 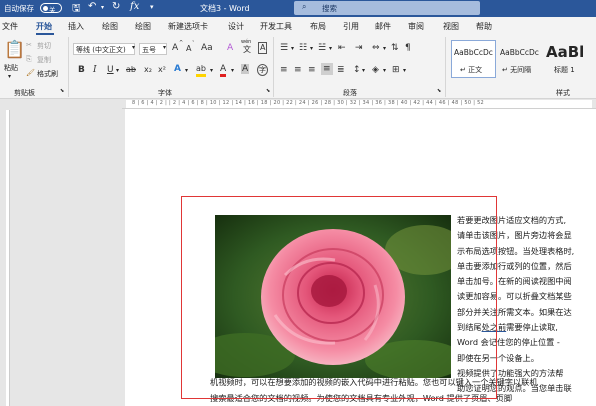 What do you see at coordinates (44, 60) in the screenshot?
I see `copy-label: 复制` at bounding box center [44, 60].